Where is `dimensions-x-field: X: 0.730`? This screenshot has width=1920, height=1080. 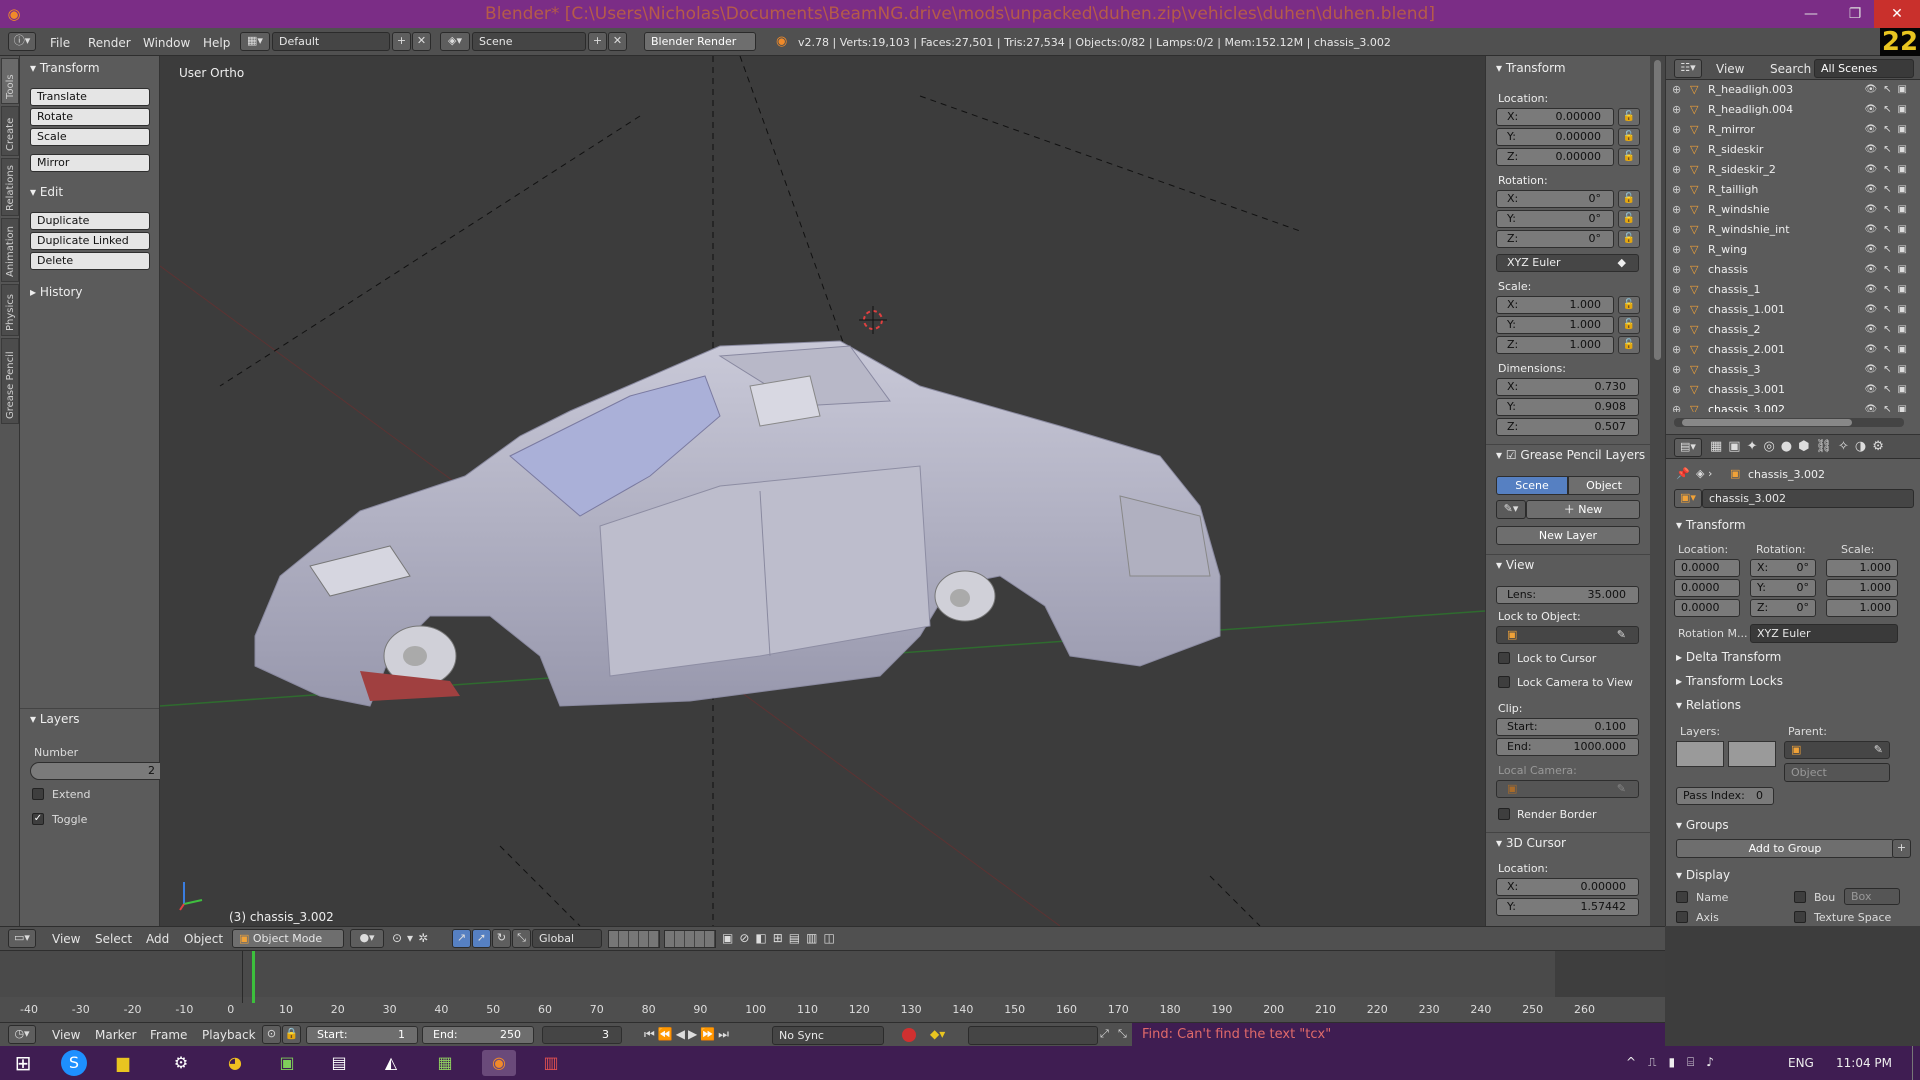 dimensions-x-field: X: 0.730 is located at coordinates (1567, 387).